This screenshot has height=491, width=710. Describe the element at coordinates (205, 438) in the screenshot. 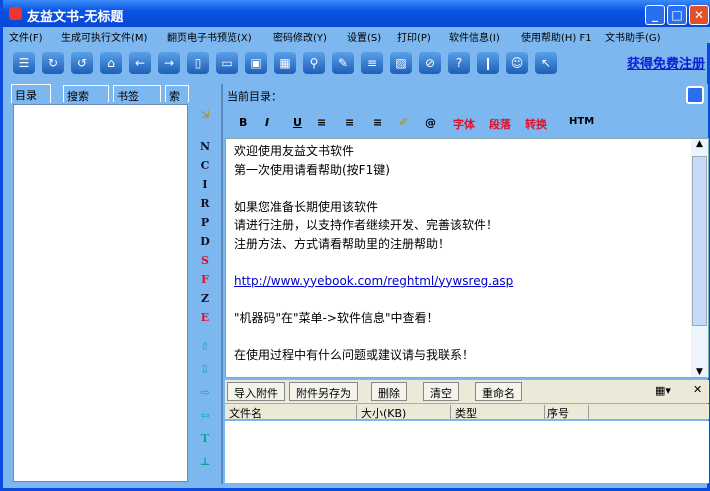

I see `move-top-icon: T` at that location.